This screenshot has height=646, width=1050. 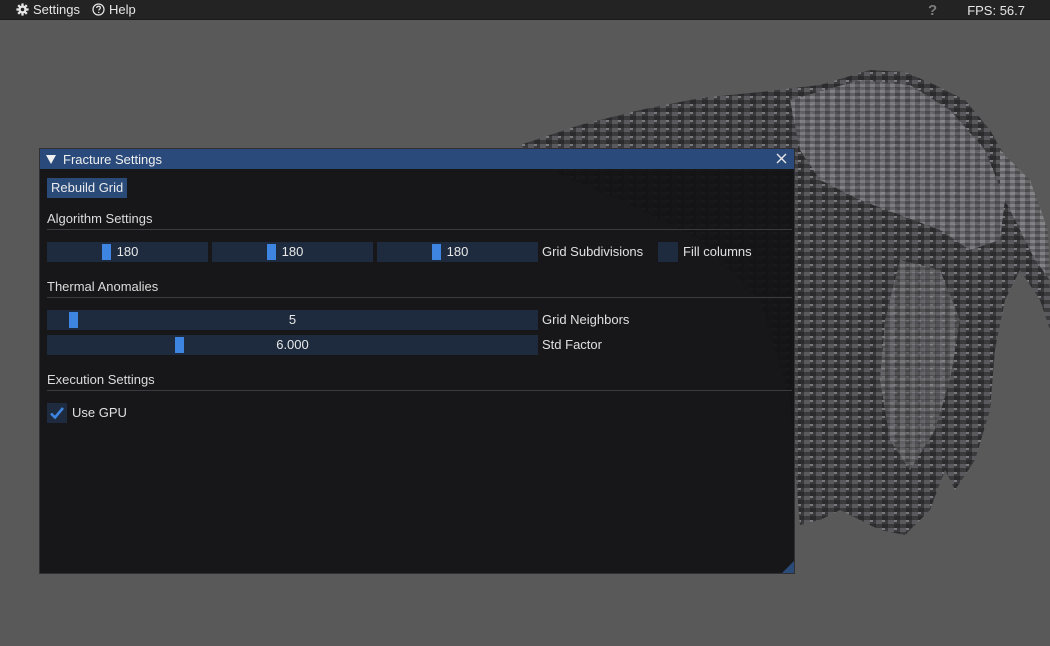 What do you see at coordinates (586, 319) in the screenshot?
I see `grid-neighbors-label: Grid Neighbors` at bounding box center [586, 319].